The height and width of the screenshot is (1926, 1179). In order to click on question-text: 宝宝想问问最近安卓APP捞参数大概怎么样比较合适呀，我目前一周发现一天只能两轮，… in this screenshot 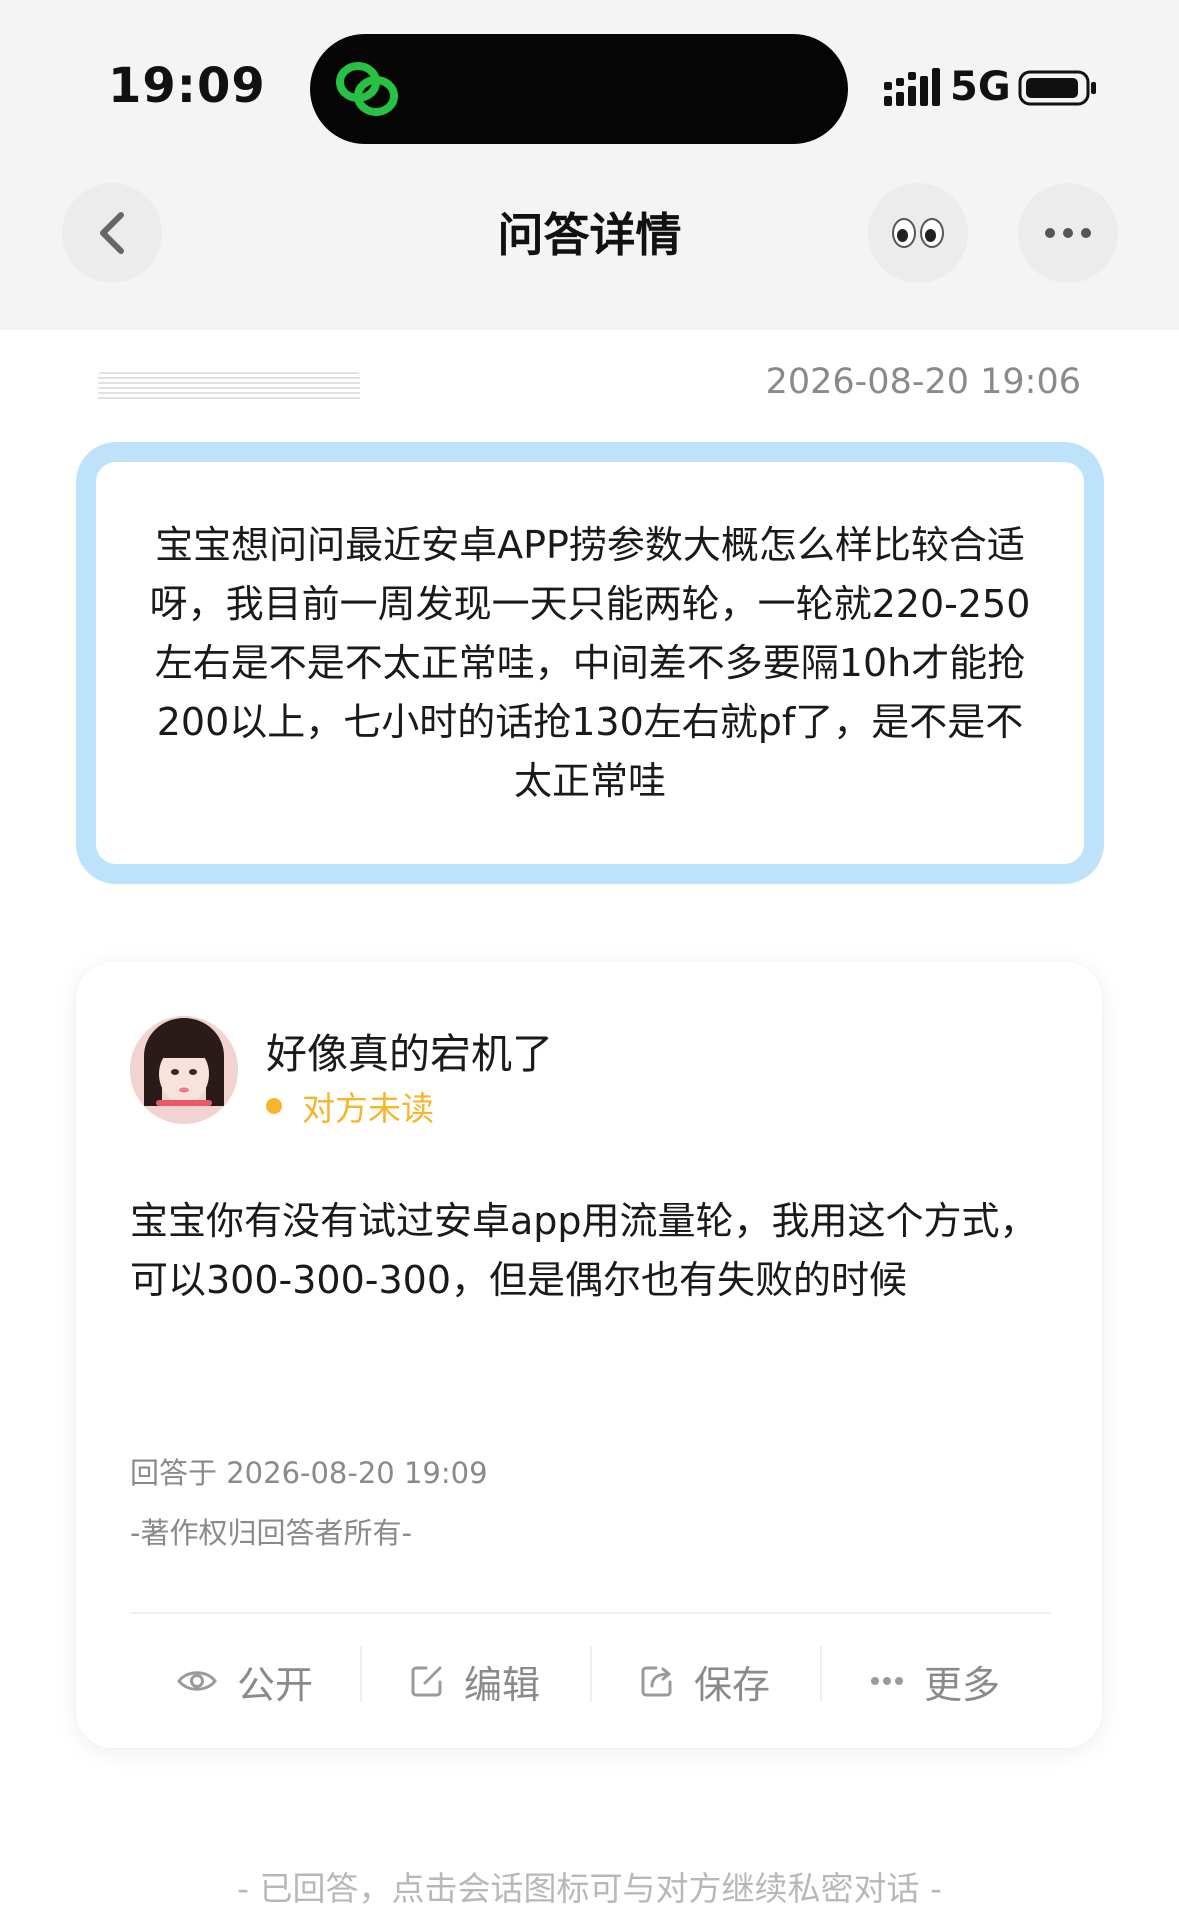, I will do `click(590, 662)`.